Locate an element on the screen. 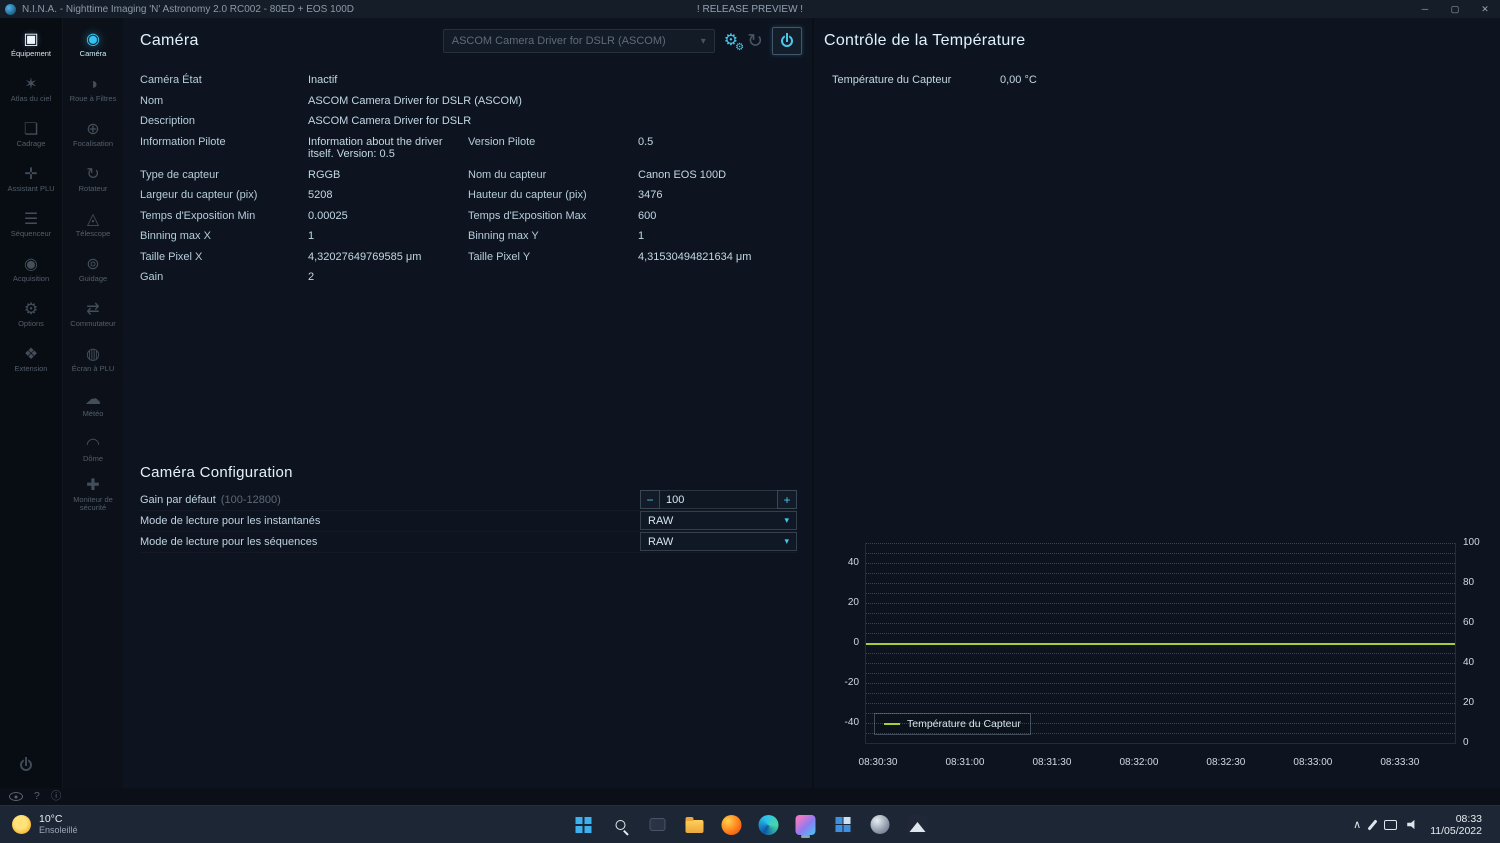 The height and width of the screenshot is (843, 1500). grid-app-button is located at coordinates (843, 825).